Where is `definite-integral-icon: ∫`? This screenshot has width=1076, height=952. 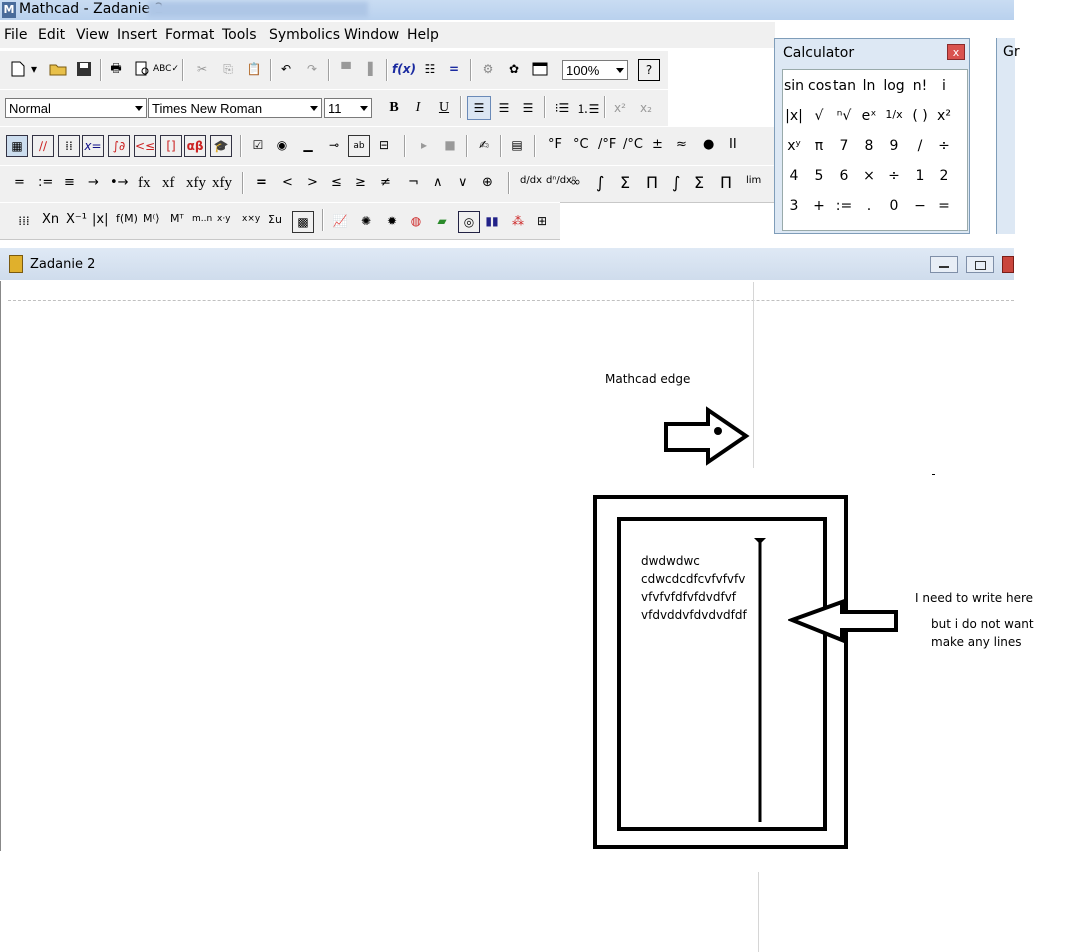 definite-integral-icon: ∫ is located at coordinates (600, 182).